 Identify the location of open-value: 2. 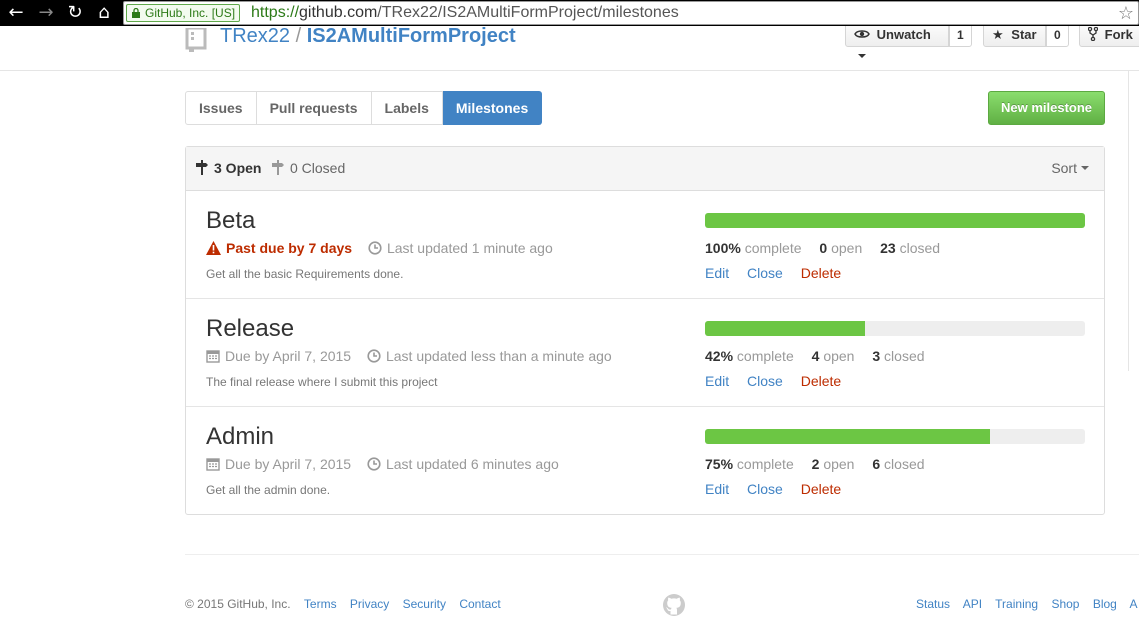
(815, 464).